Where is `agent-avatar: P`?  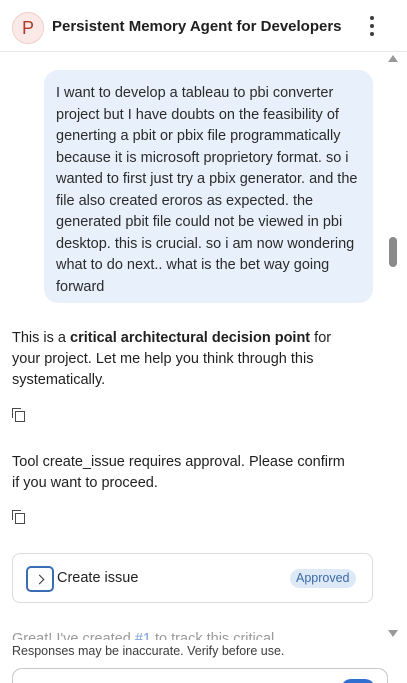
agent-avatar: P is located at coordinates (28, 28).